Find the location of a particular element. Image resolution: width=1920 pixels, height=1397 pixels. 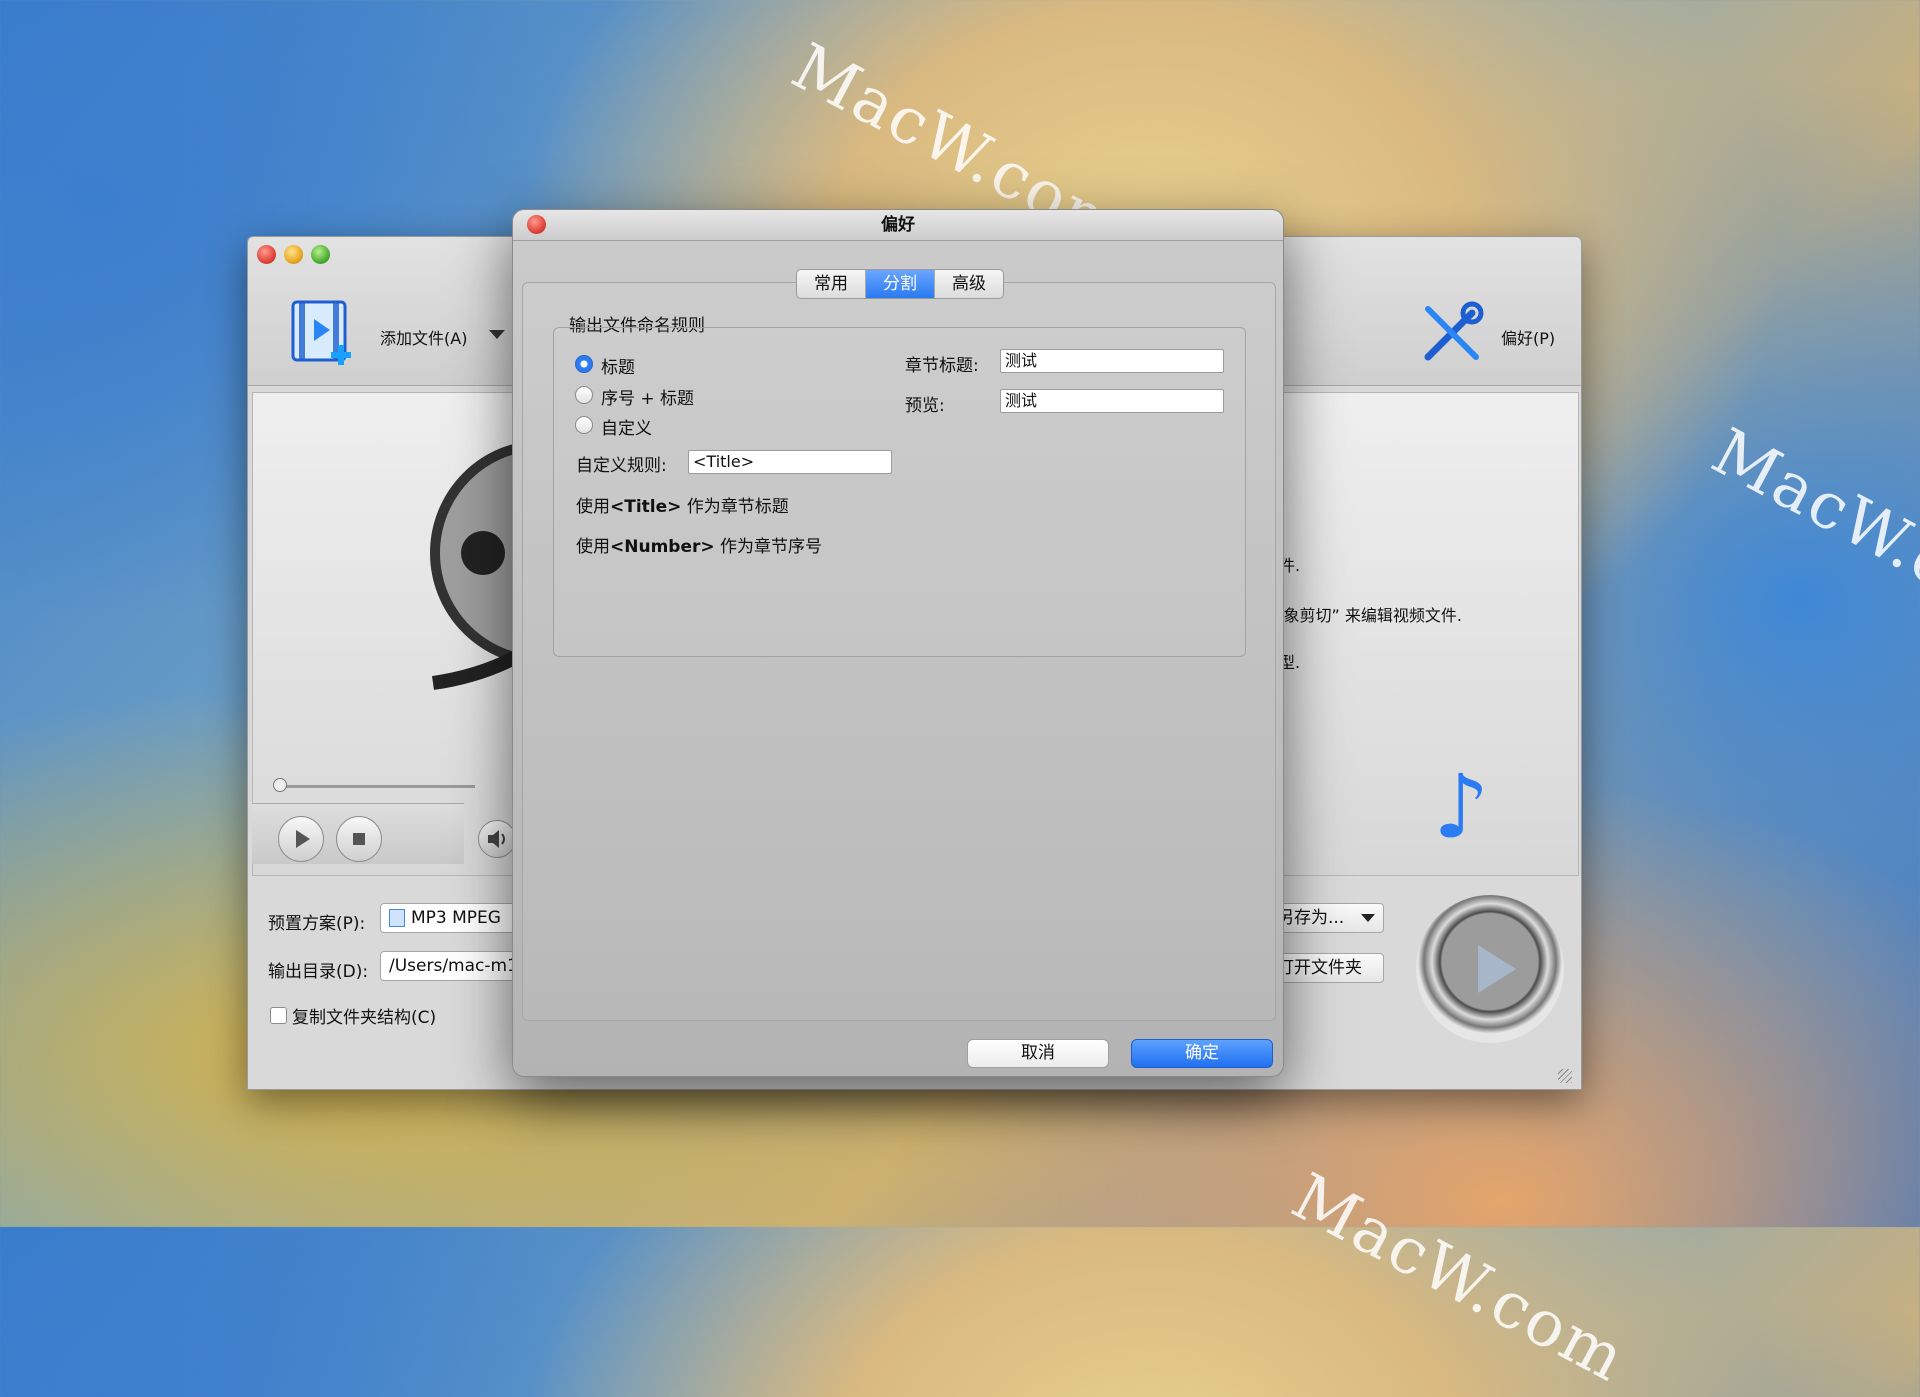

progress-knob is located at coordinates (280, 785).